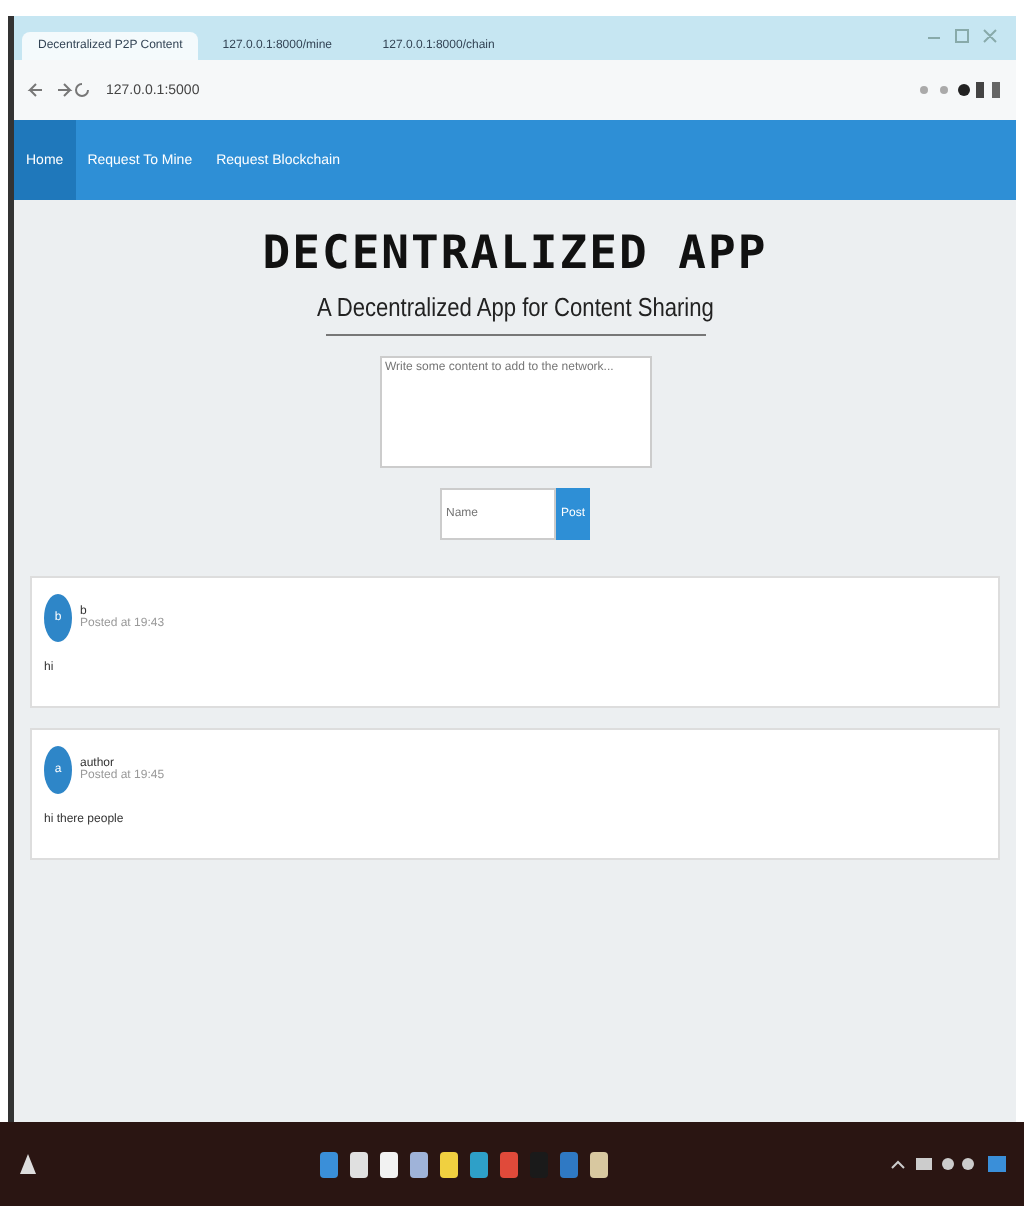 This screenshot has height=1206, width=1024. What do you see at coordinates (960, 90) in the screenshot?
I see `toolbar-icon` at bounding box center [960, 90].